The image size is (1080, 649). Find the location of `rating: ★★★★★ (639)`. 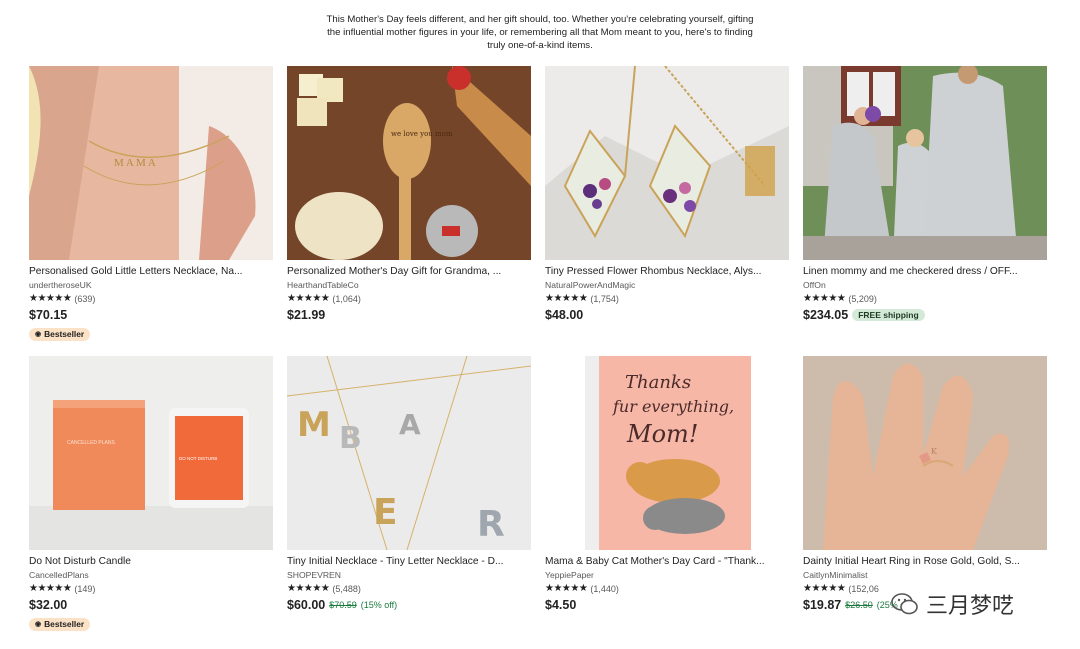

rating: ★★★★★ (639) is located at coordinates (151, 299).